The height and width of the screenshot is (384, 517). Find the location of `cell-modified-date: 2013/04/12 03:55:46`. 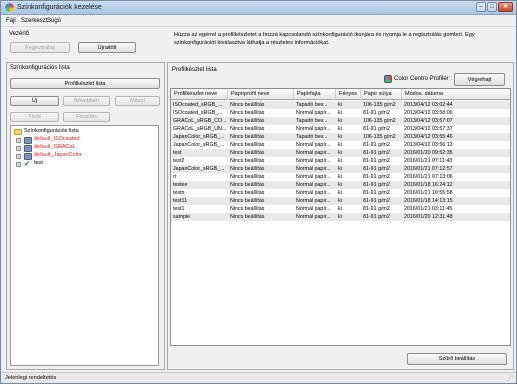

cell-modified-date: 2013/04/12 03:55:46 is located at coordinates (428, 137).